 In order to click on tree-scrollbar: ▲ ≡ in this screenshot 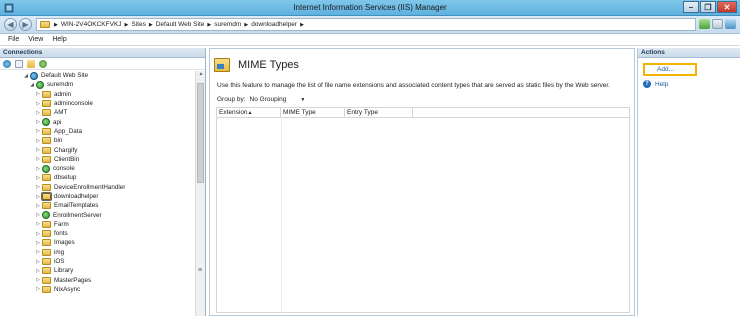, I will do `click(200, 193)`.